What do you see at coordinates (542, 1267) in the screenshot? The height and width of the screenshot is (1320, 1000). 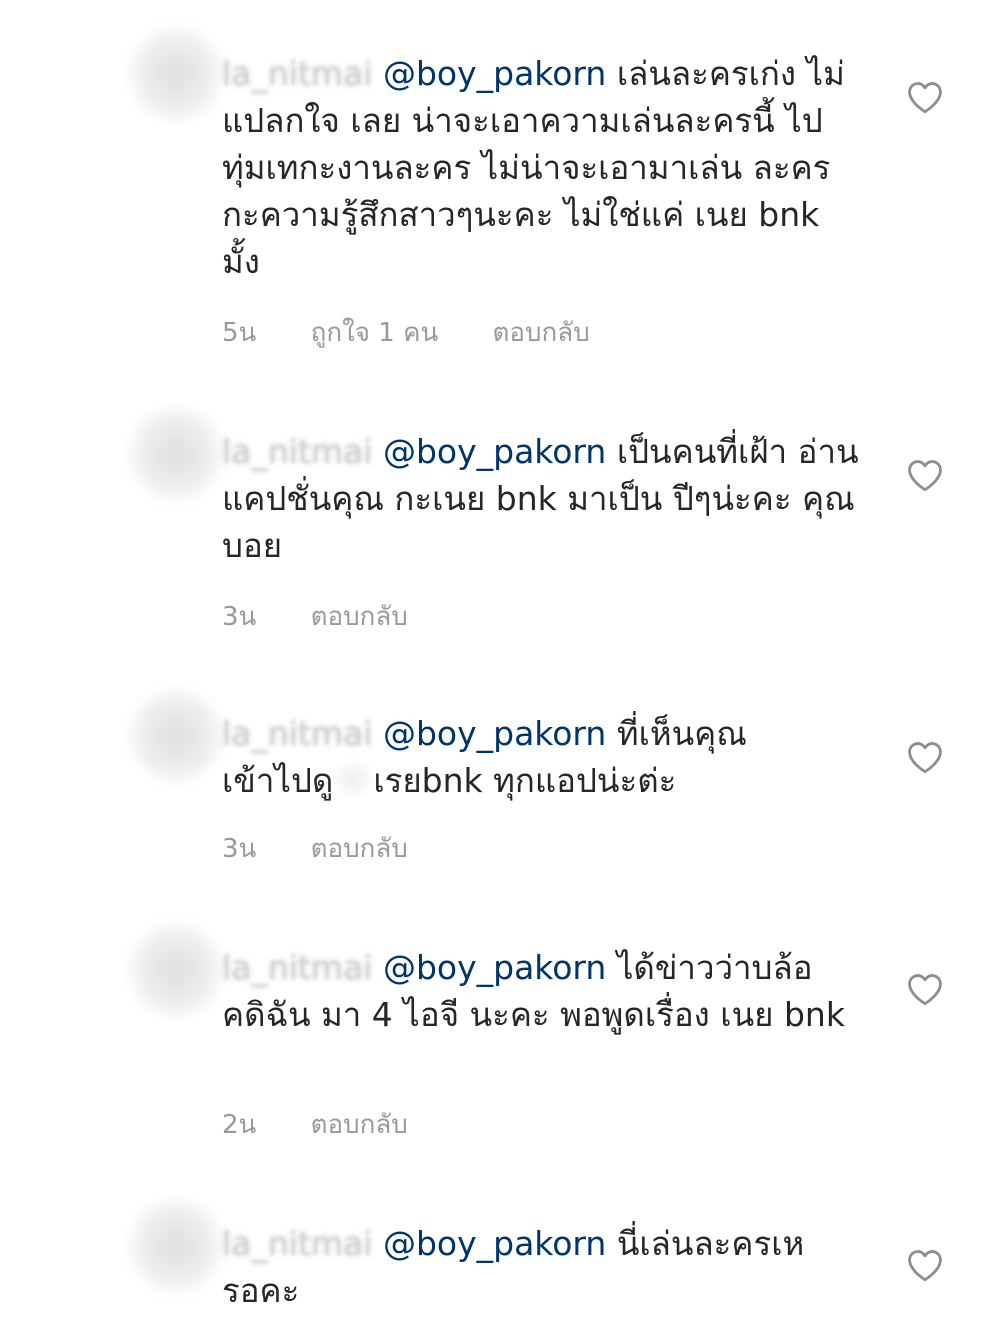 I see `comment-text: la_nitmai @boy_pakorn นี่เล่นละครเห รอคะ` at bounding box center [542, 1267].